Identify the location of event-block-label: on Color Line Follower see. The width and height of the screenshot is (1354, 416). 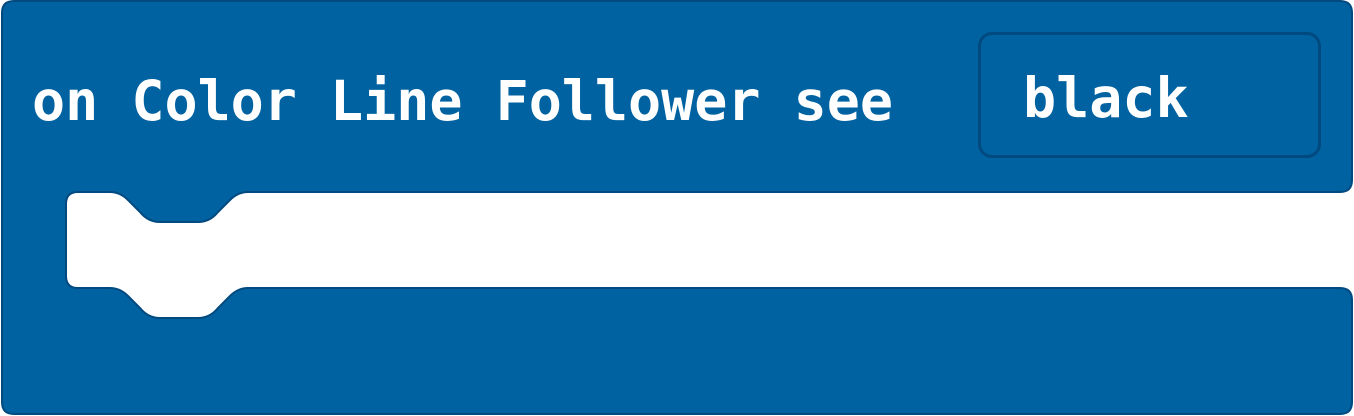
(462, 101).